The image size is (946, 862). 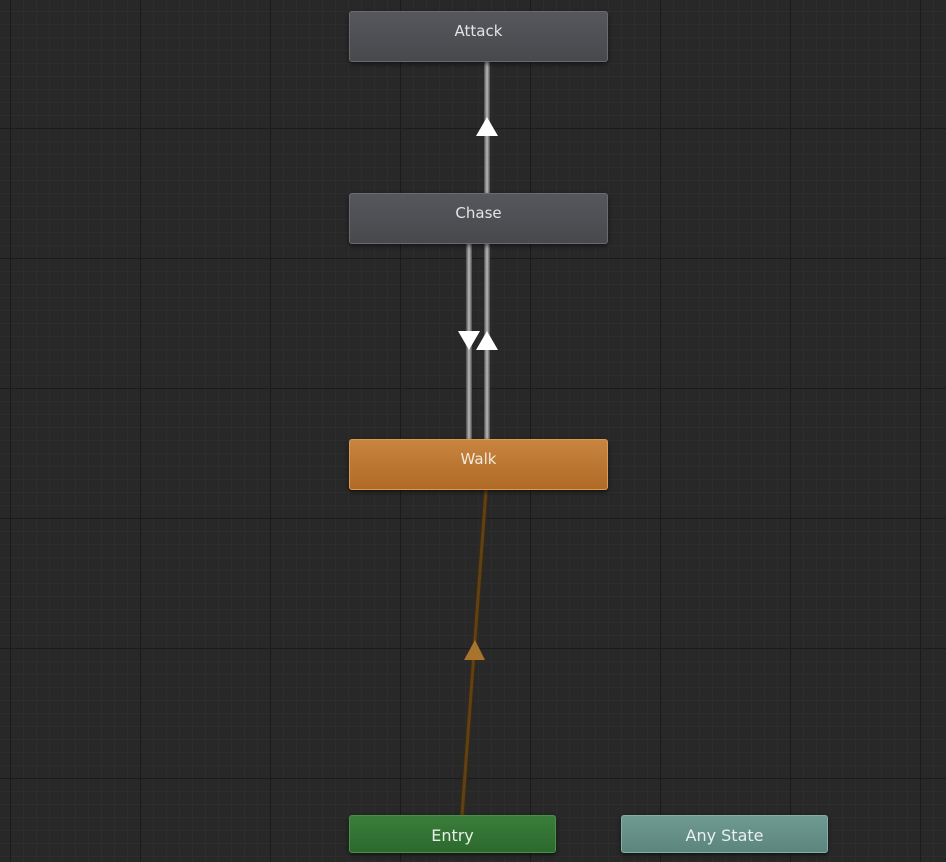 I want to click on state-label: Attack, so click(x=478, y=31).